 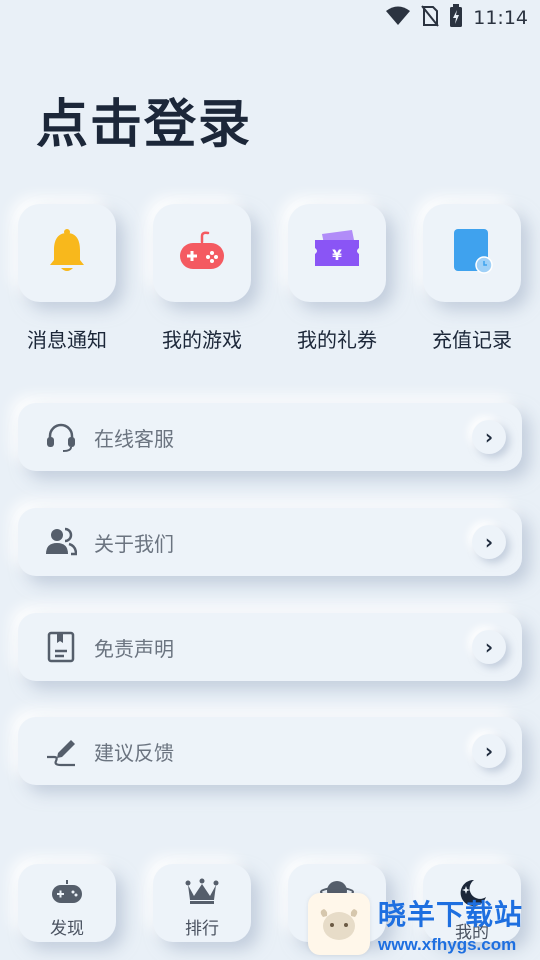 I want to click on shortcut-recharge-records: 充值记录, so click(x=472, y=278).